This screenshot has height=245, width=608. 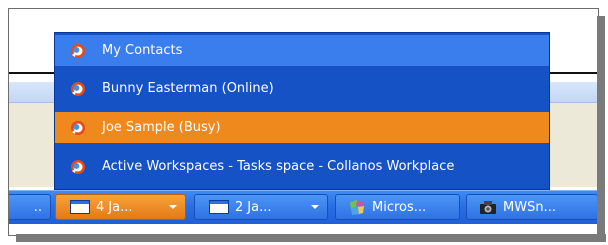 What do you see at coordinates (311, 238) in the screenshot?
I see `frame-shadow-bottom` at bounding box center [311, 238].